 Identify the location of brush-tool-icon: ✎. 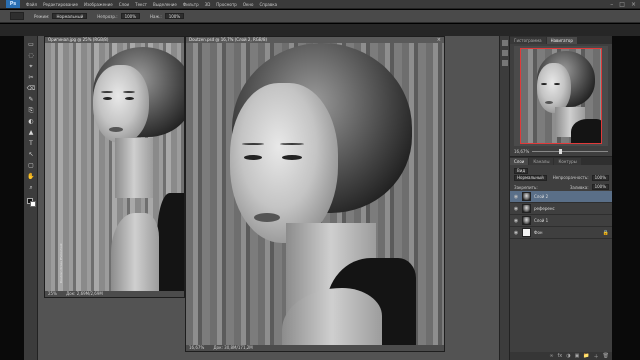
(31, 99).